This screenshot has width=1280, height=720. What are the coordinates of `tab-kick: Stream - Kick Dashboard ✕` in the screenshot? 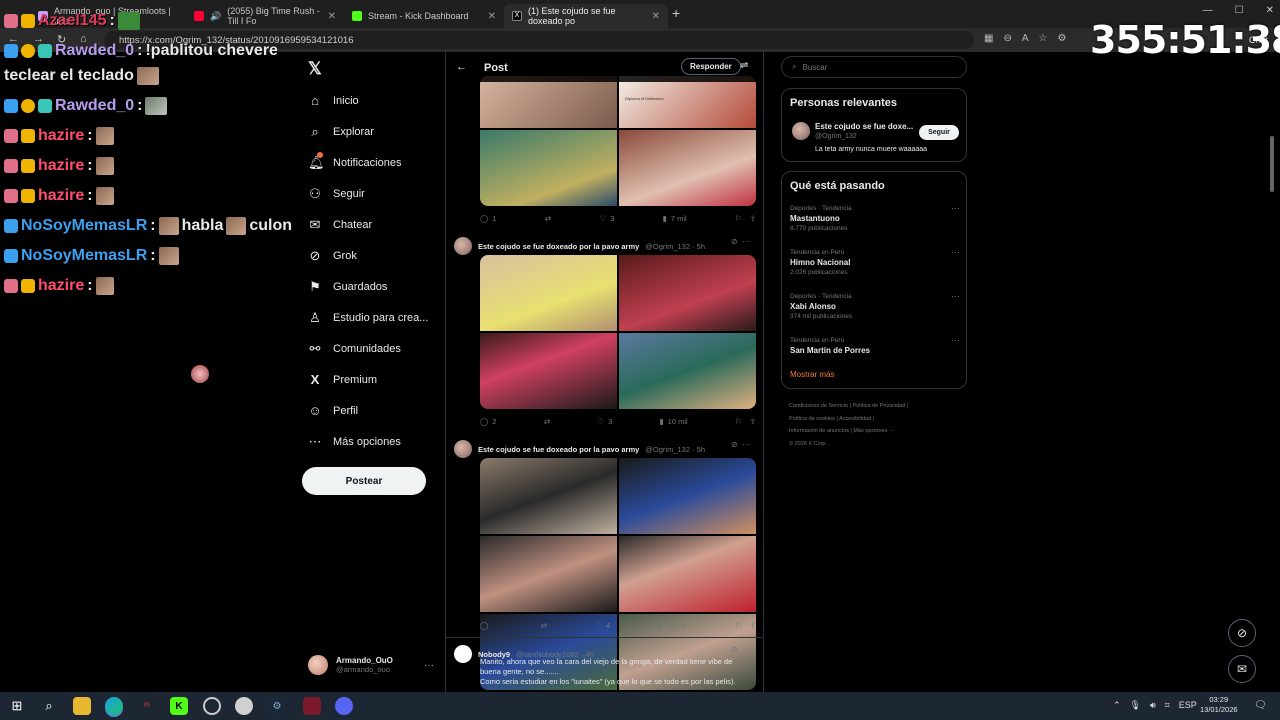 It's located at (424, 16).